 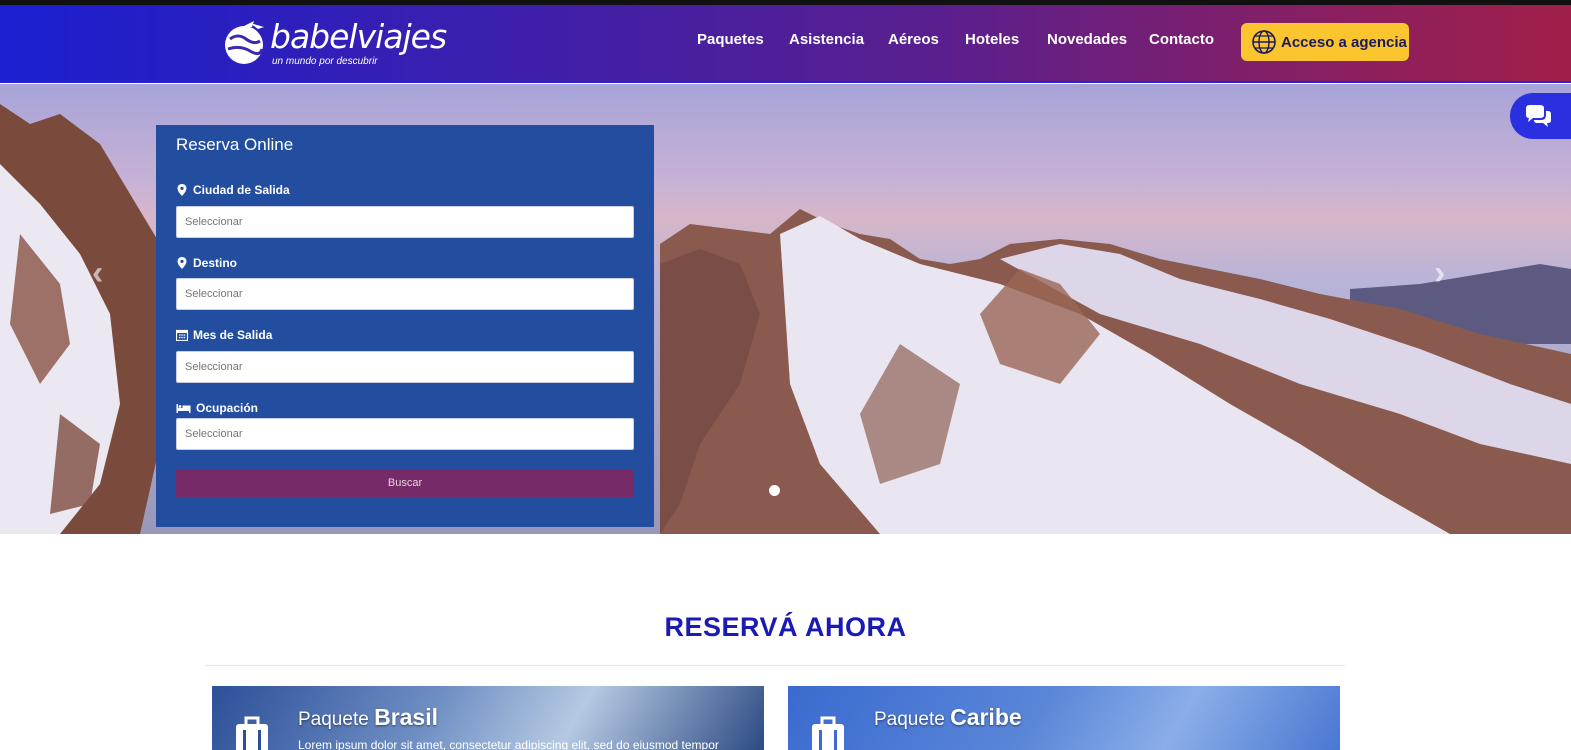 I want to click on section-divider, so click(x=775, y=665).